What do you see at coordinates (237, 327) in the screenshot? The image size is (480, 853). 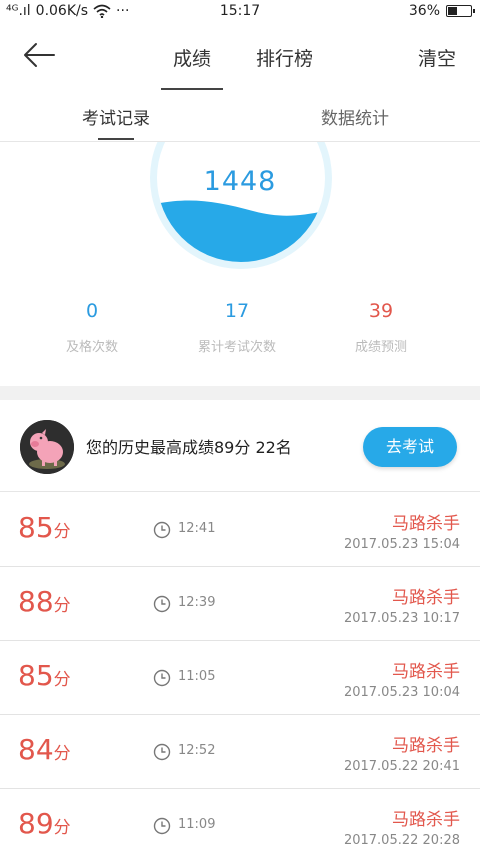 I see `stat-exam-count: 17 累计考试次数` at bounding box center [237, 327].